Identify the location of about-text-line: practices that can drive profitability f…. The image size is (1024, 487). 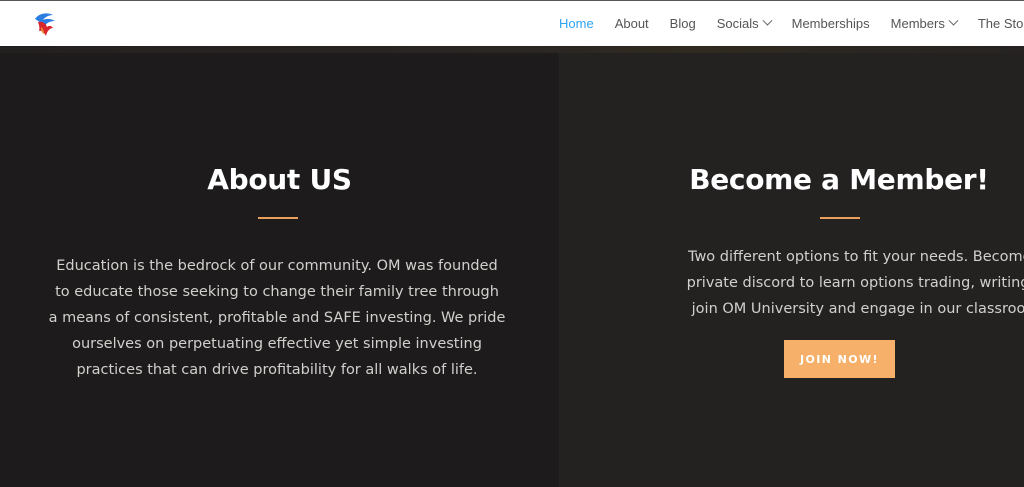
(277, 369).